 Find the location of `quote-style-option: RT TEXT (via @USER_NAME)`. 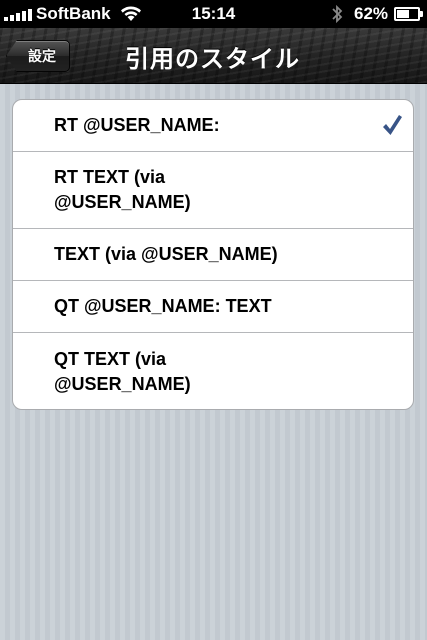

quote-style-option: RT TEXT (via @USER_NAME) is located at coordinates (213, 190).